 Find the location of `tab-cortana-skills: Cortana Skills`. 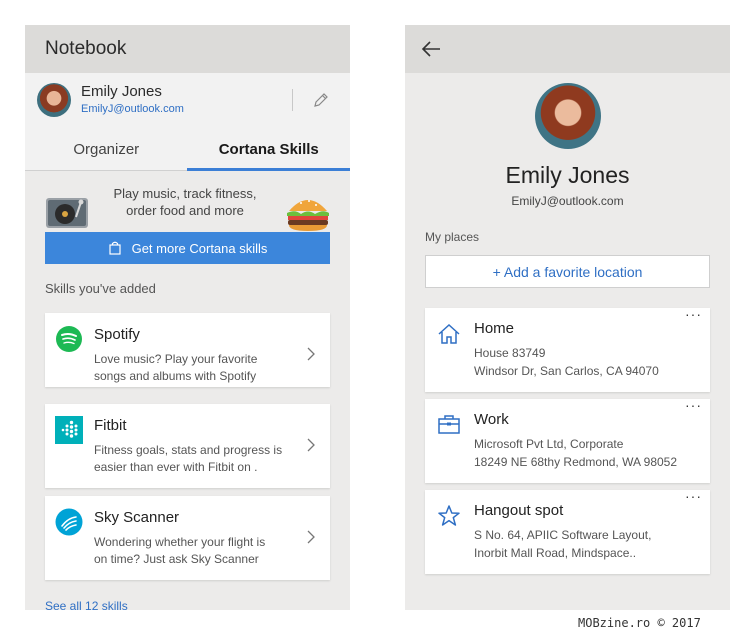

tab-cortana-skills: Cortana Skills is located at coordinates (269, 149).